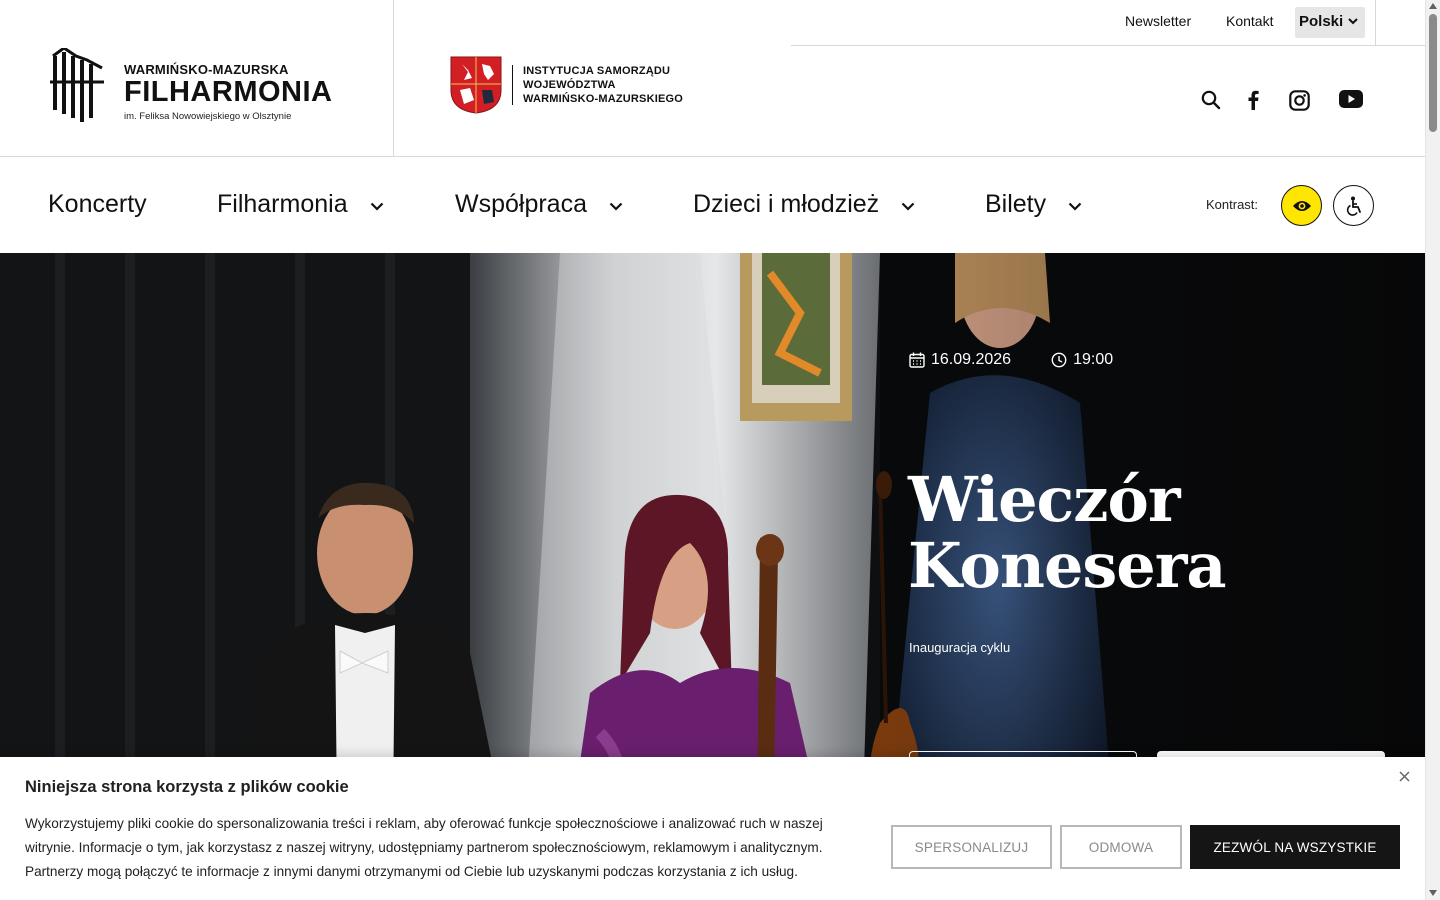 This screenshot has height=900, width=1440. I want to click on contact-link: Kontakt, so click(1249, 21).